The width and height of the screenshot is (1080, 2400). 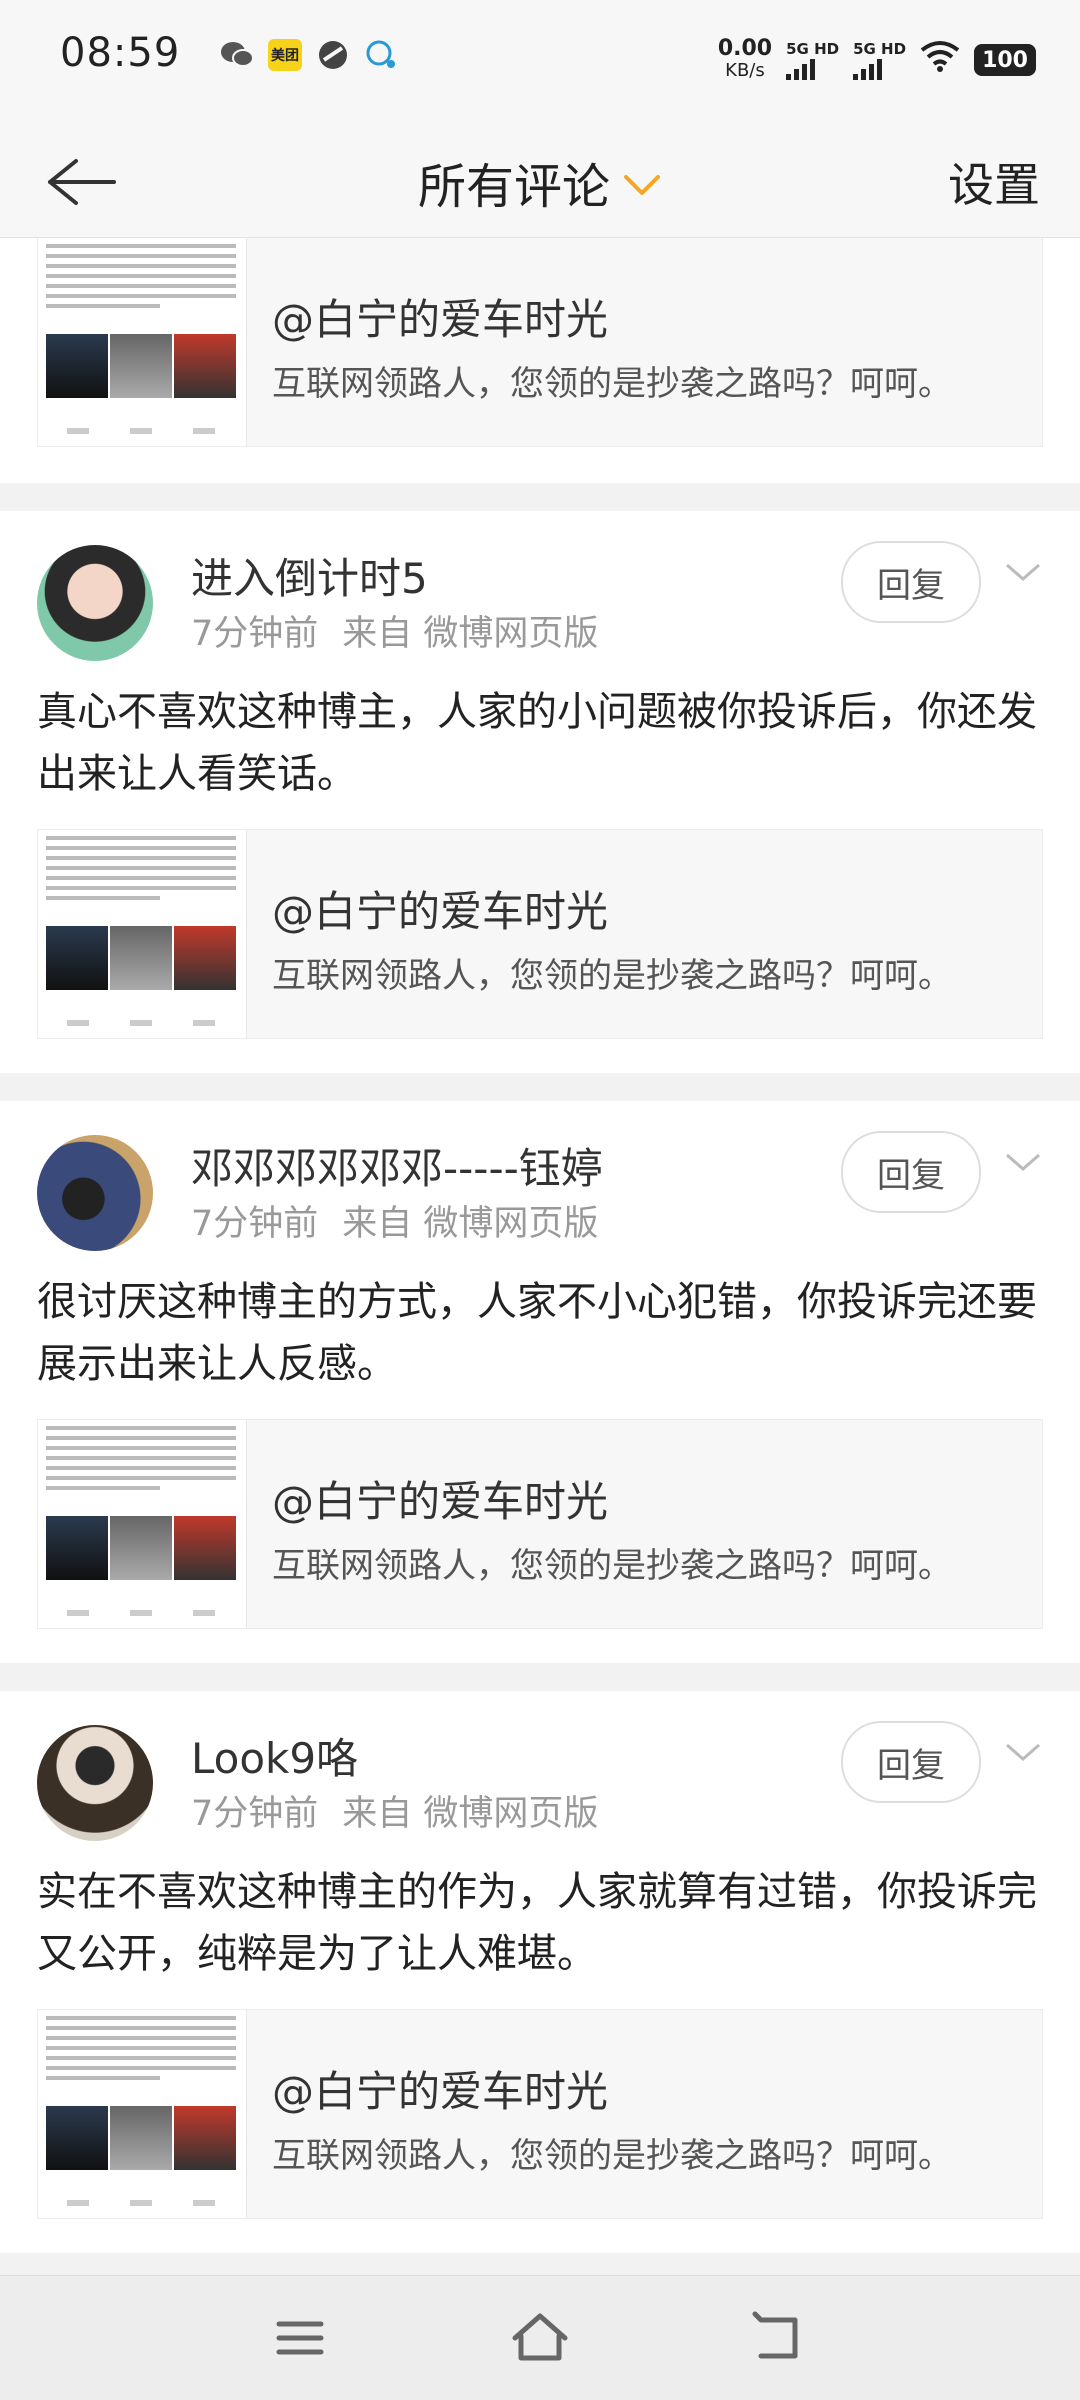 I want to click on network-speed: 0.00 KB/s, so click(x=745, y=59).